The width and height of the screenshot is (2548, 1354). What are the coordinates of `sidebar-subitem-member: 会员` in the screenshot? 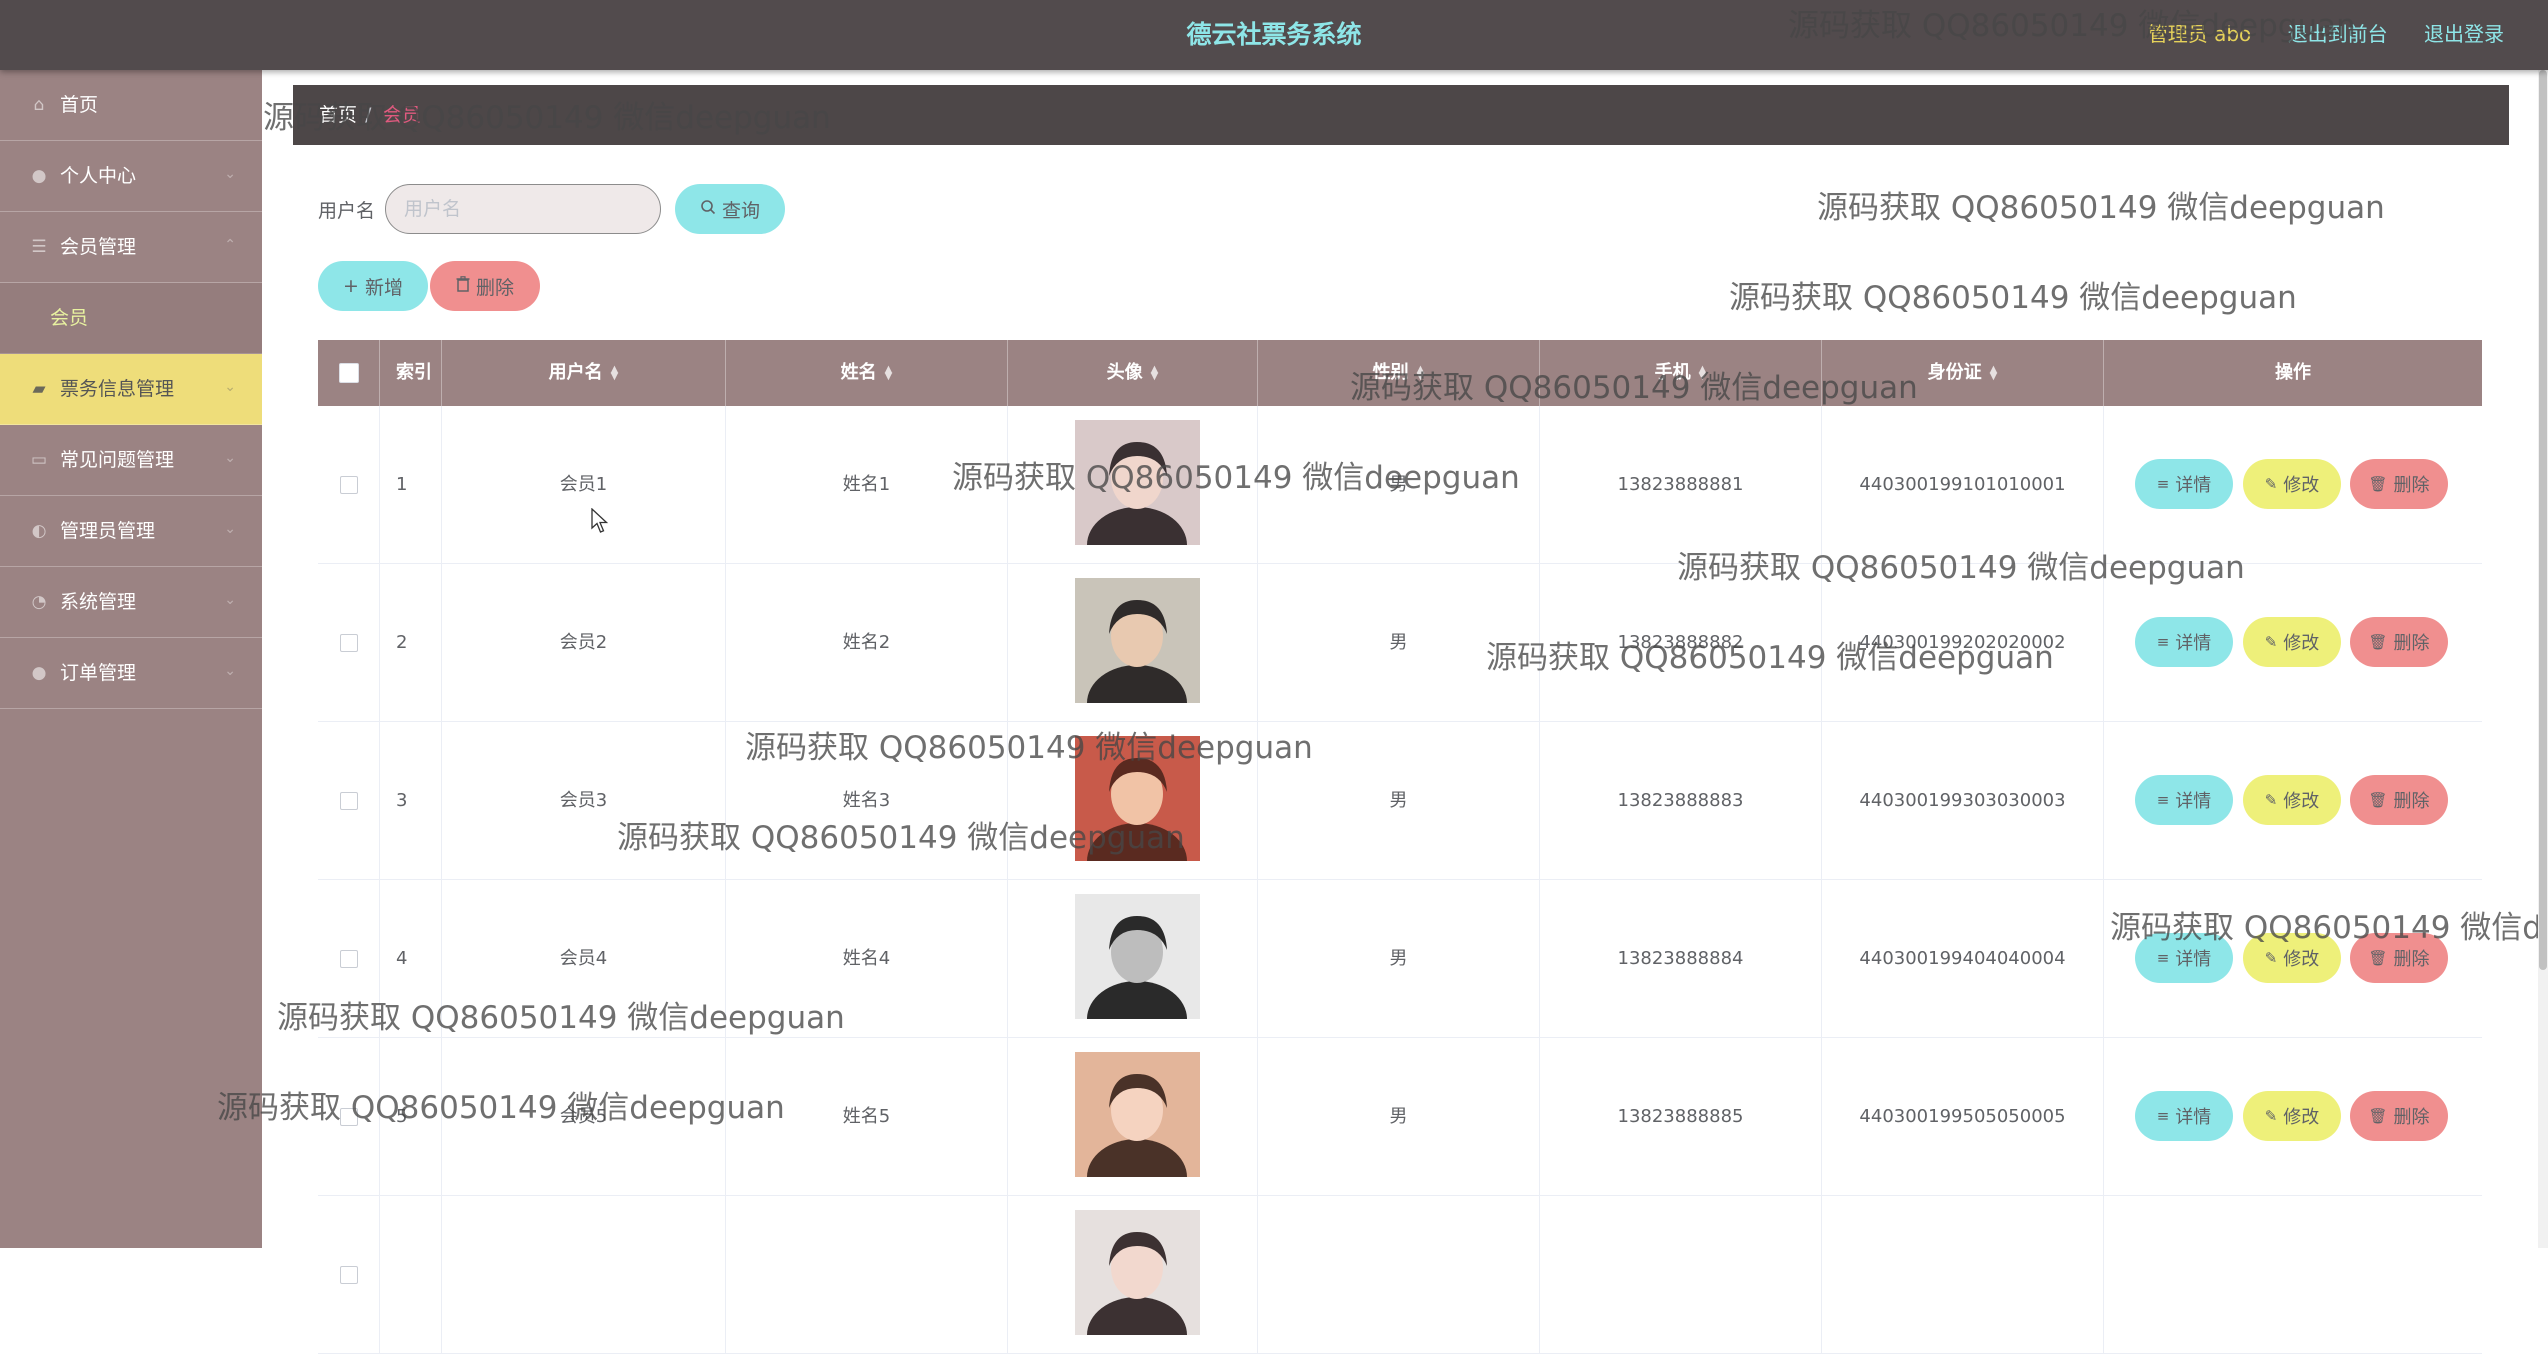 It's located at (131, 318).